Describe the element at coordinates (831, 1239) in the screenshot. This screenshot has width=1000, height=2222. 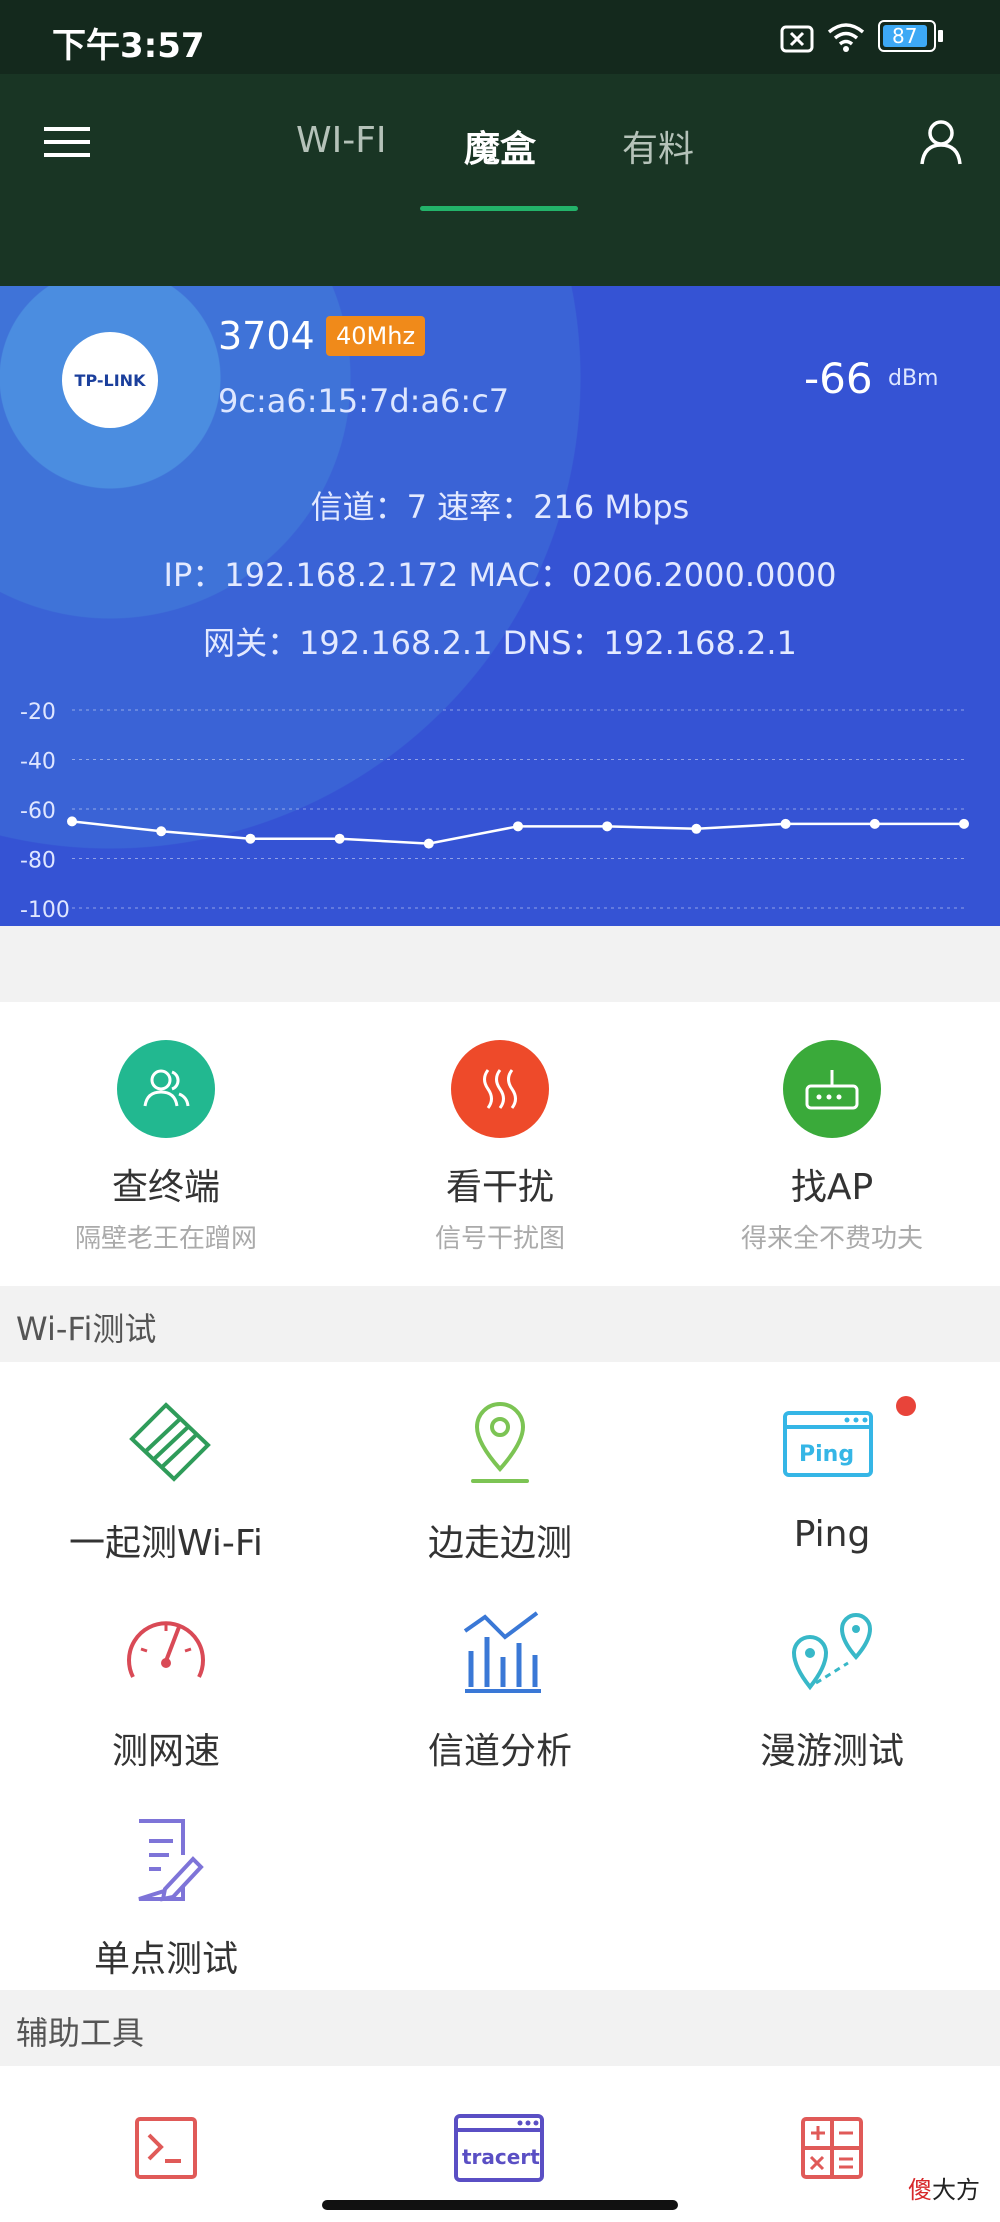
I see `feature-subtitle: 得来全不费功夫` at that location.